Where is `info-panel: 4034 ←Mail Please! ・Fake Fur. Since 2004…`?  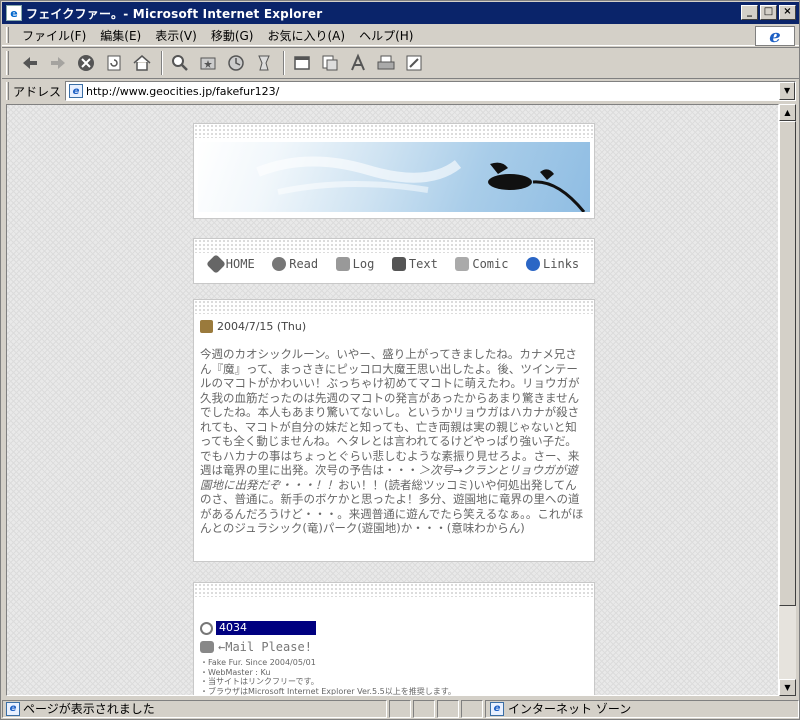
info-panel: 4034 ←Mail Please! ・Fake Fur. Since 2004… is located at coordinates (394, 639).